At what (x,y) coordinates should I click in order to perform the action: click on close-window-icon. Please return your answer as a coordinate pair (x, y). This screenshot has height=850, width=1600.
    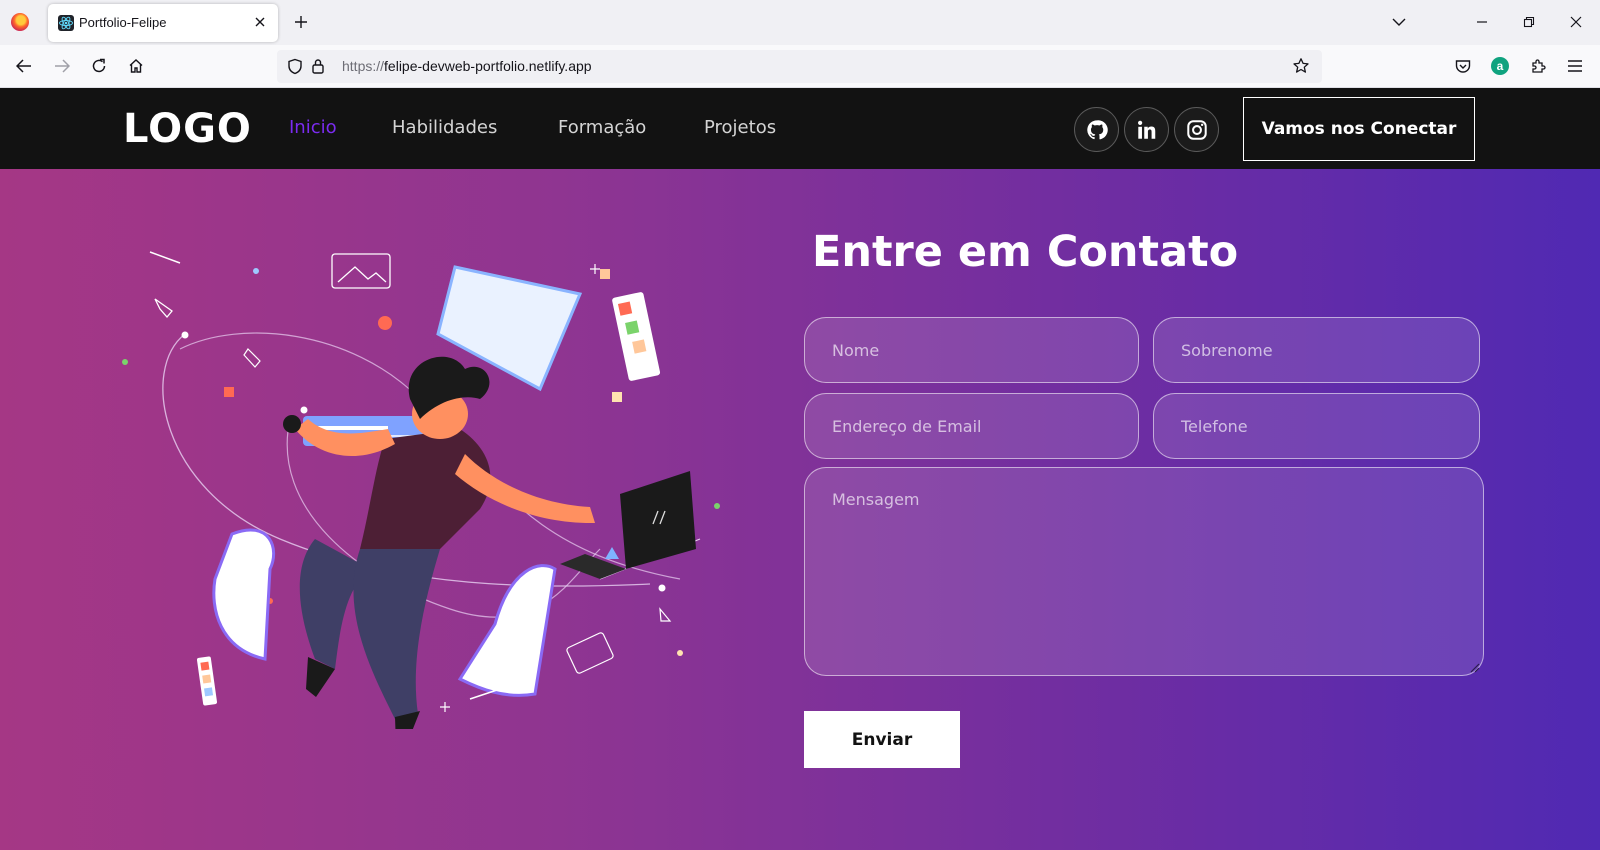
    Looking at the image, I should click on (1576, 22).